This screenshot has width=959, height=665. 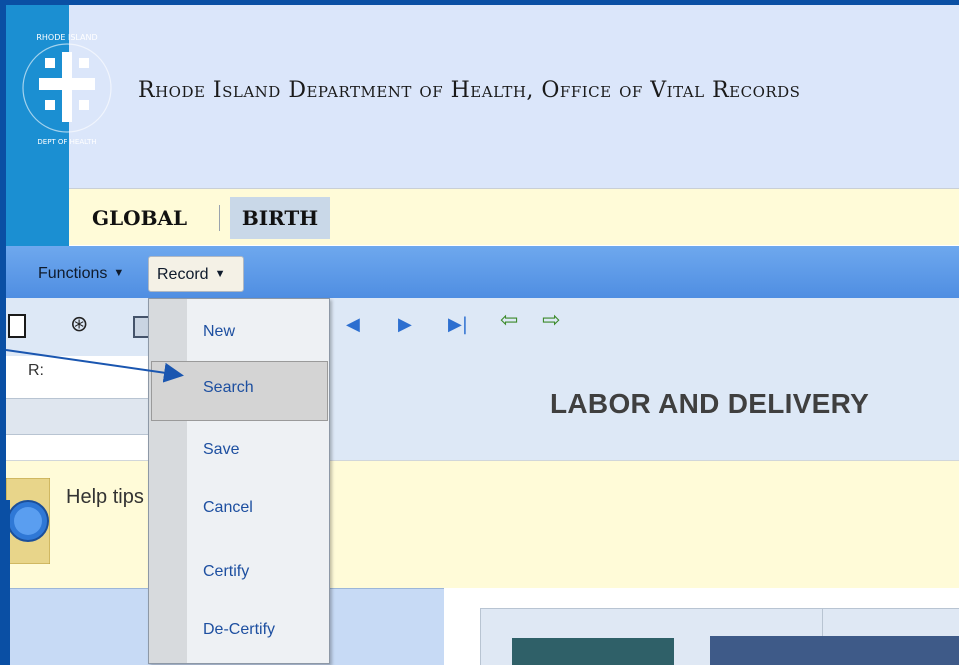 What do you see at coordinates (228, 388) in the screenshot?
I see `menu-item-search: Search` at bounding box center [228, 388].